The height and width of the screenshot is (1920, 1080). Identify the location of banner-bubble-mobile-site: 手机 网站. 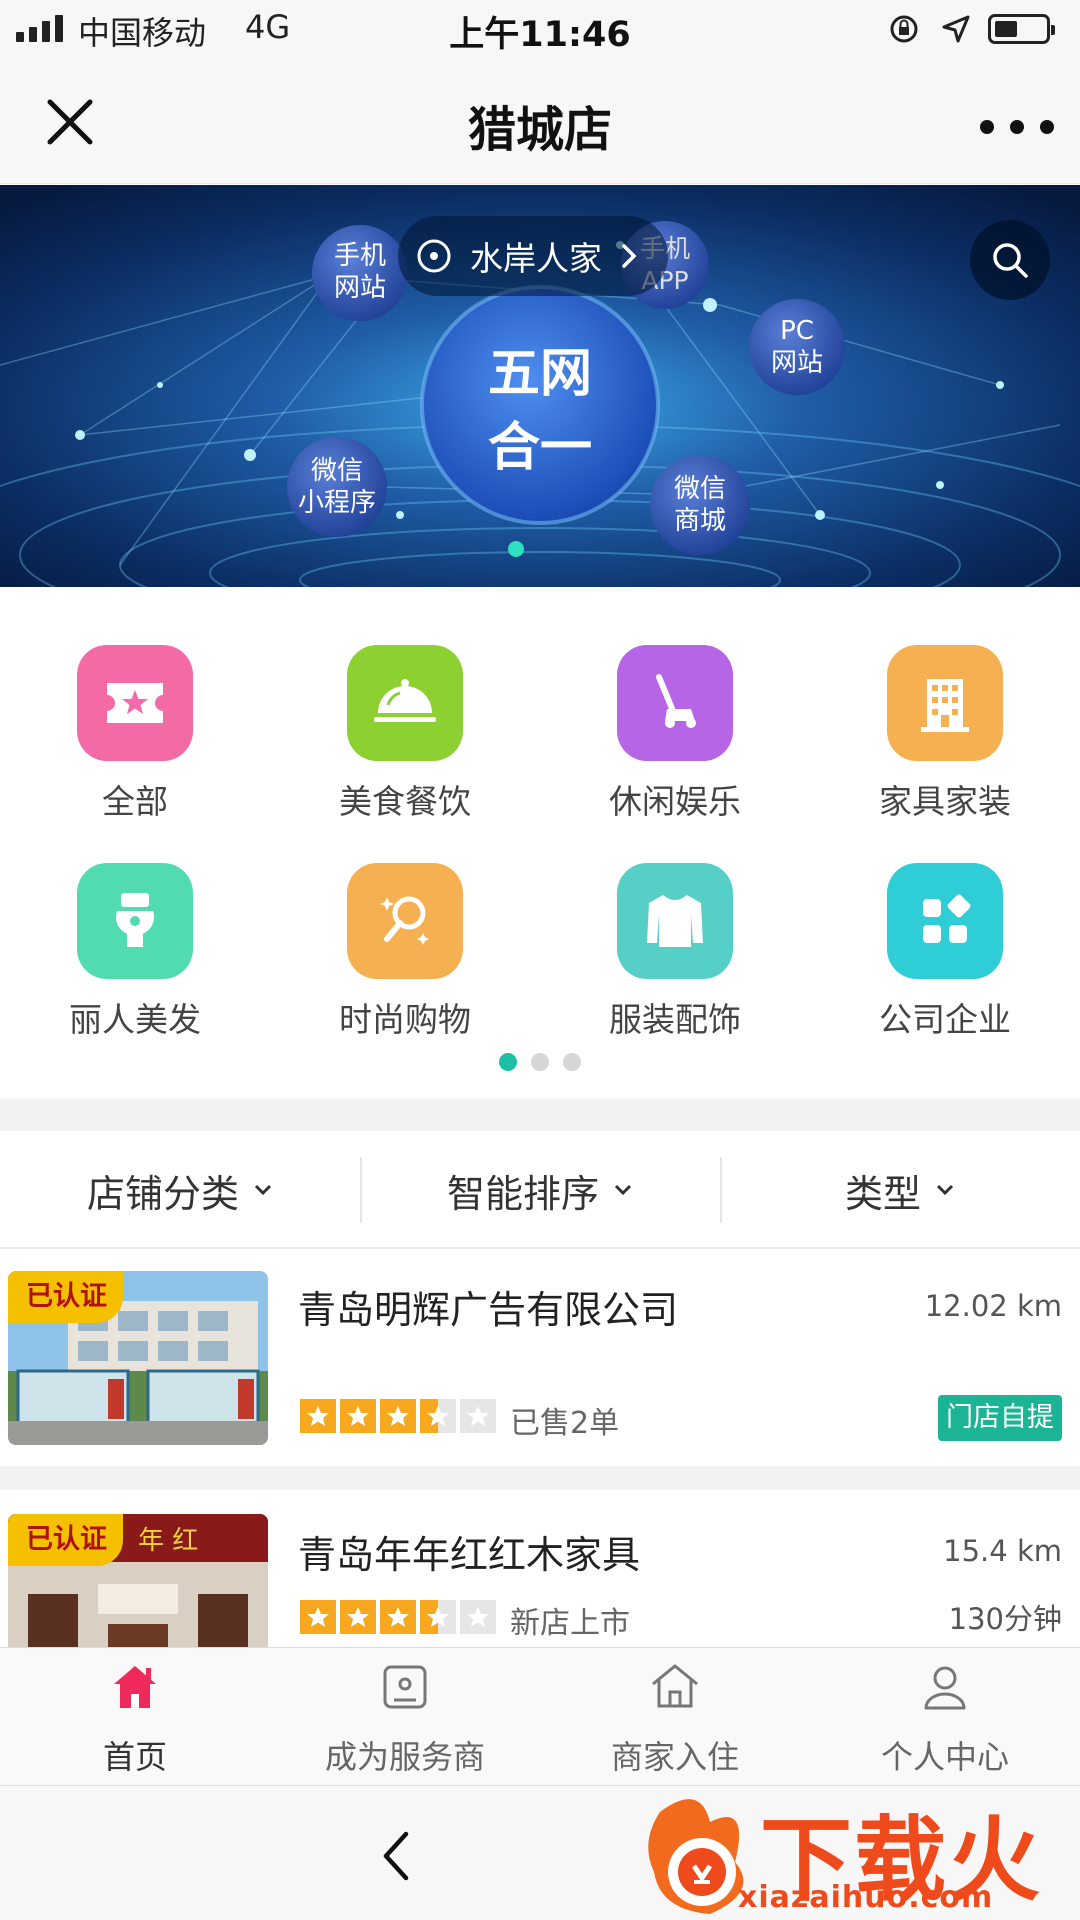
(360, 272).